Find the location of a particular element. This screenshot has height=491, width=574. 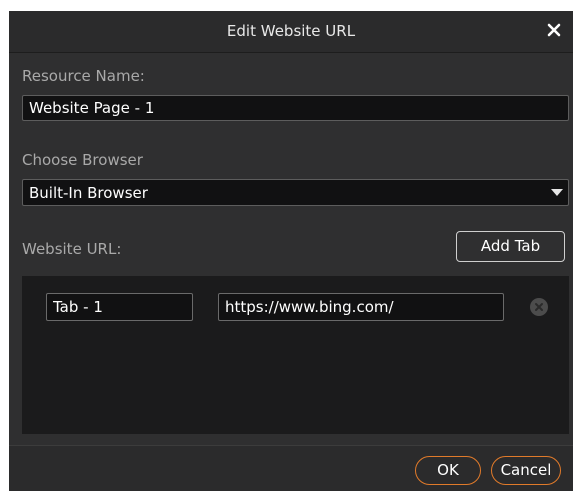

close-icon is located at coordinates (554, 30).